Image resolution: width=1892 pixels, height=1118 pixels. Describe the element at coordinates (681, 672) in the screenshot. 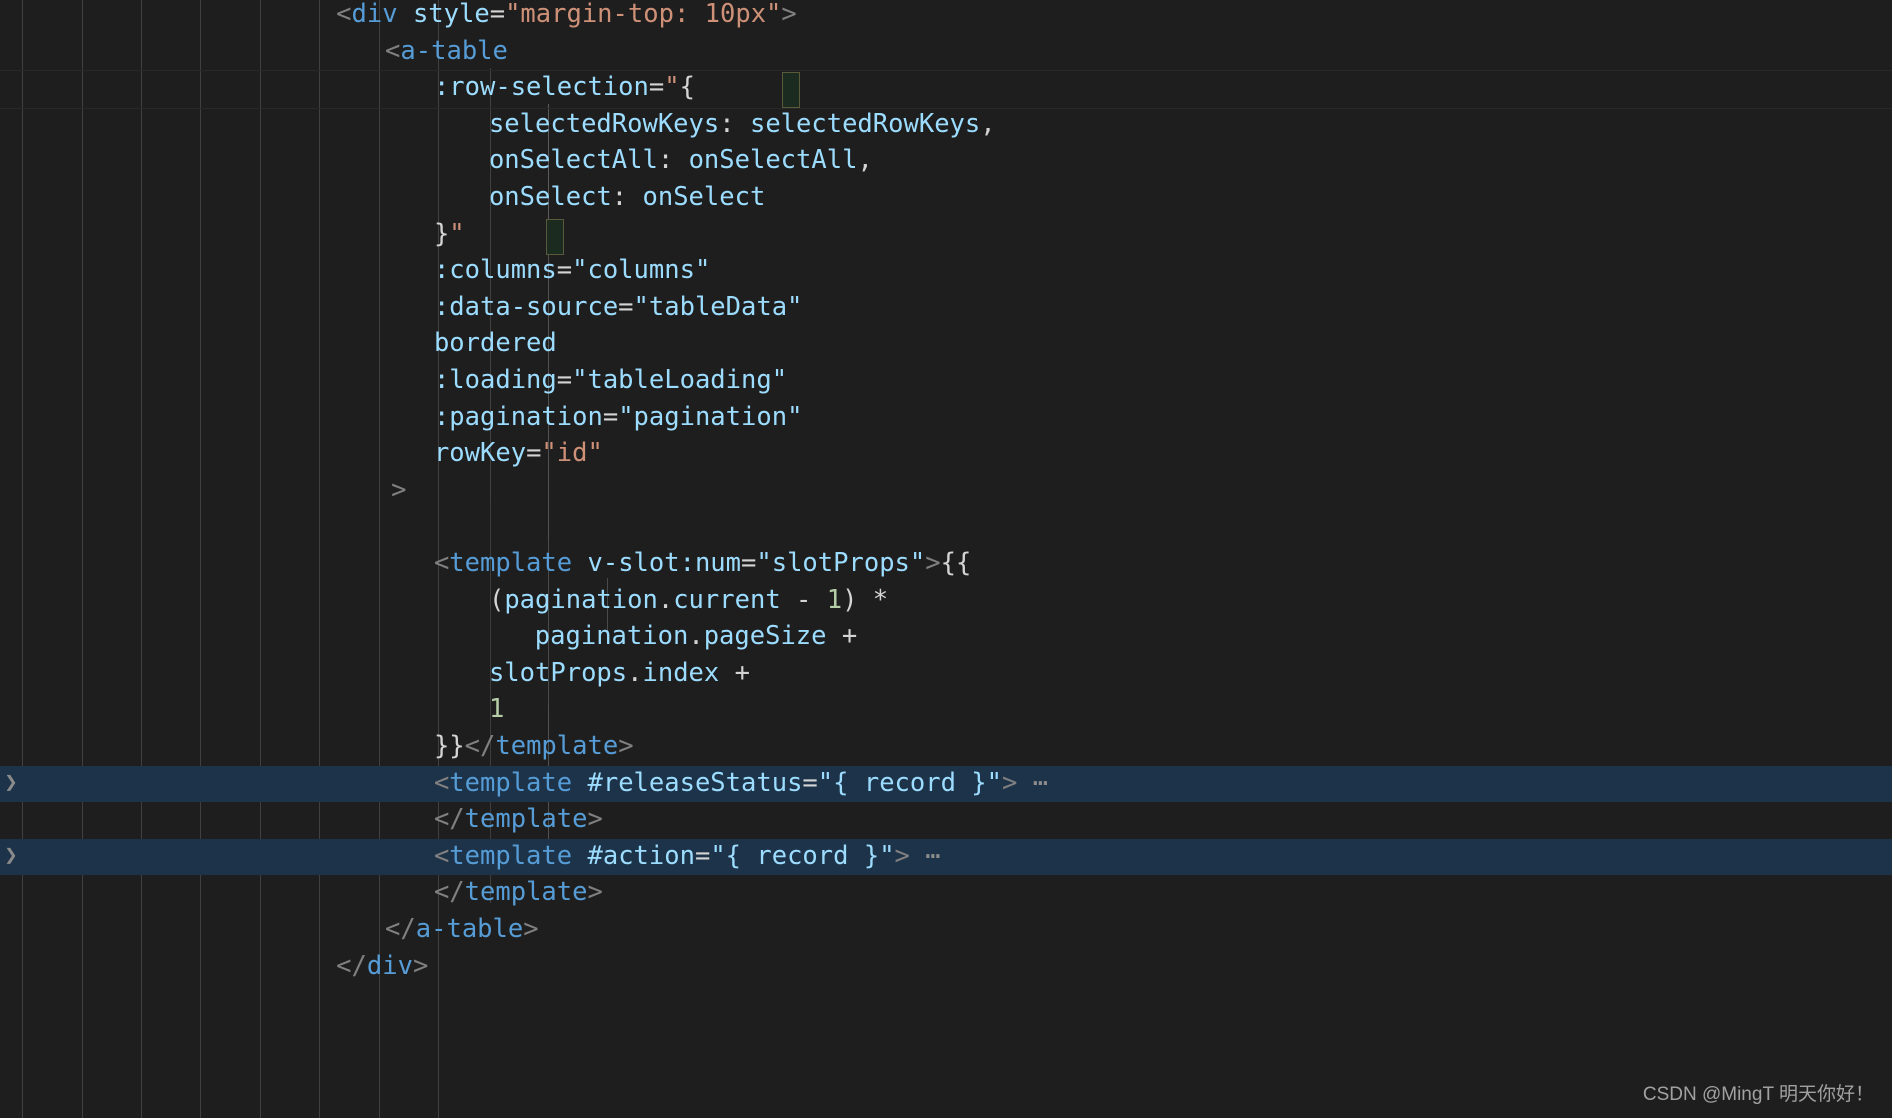

I see `code-token: index` at that location.